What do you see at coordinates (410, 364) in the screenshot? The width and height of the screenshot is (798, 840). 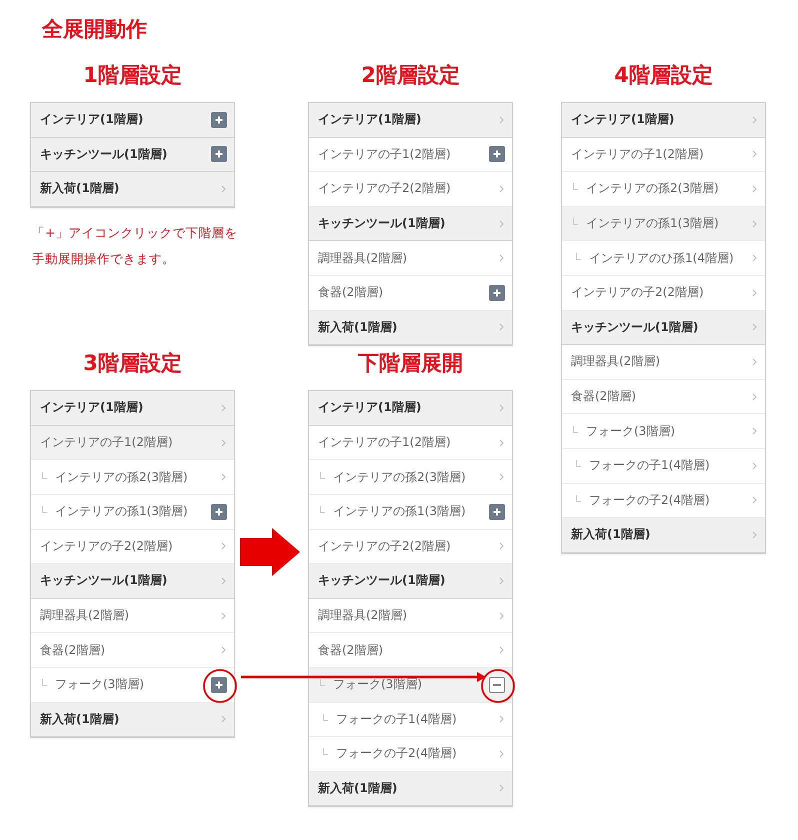 I see `section-title: 下階層展開` at bounding box center [410, 364].